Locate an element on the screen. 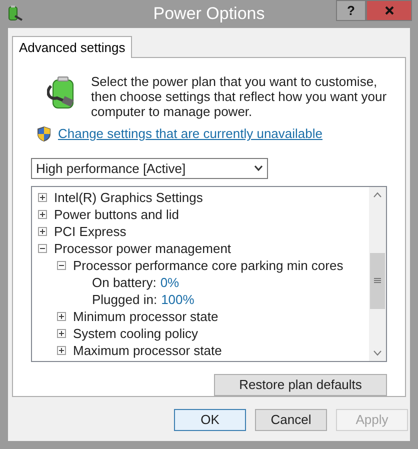  tree-item: System cooling policy is located at coordinates (135, 334).